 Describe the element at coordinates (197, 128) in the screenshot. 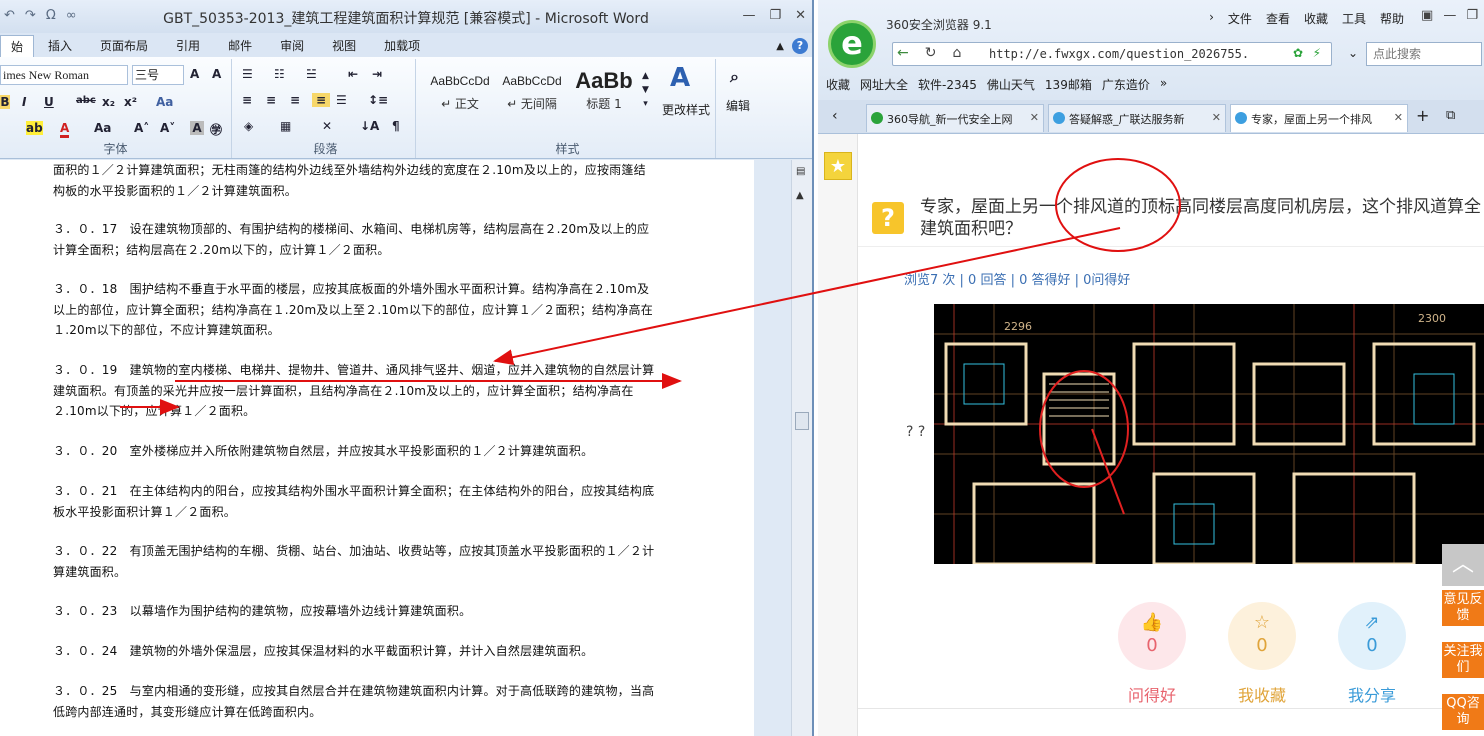

I see `char-shading-button: A` at that location.